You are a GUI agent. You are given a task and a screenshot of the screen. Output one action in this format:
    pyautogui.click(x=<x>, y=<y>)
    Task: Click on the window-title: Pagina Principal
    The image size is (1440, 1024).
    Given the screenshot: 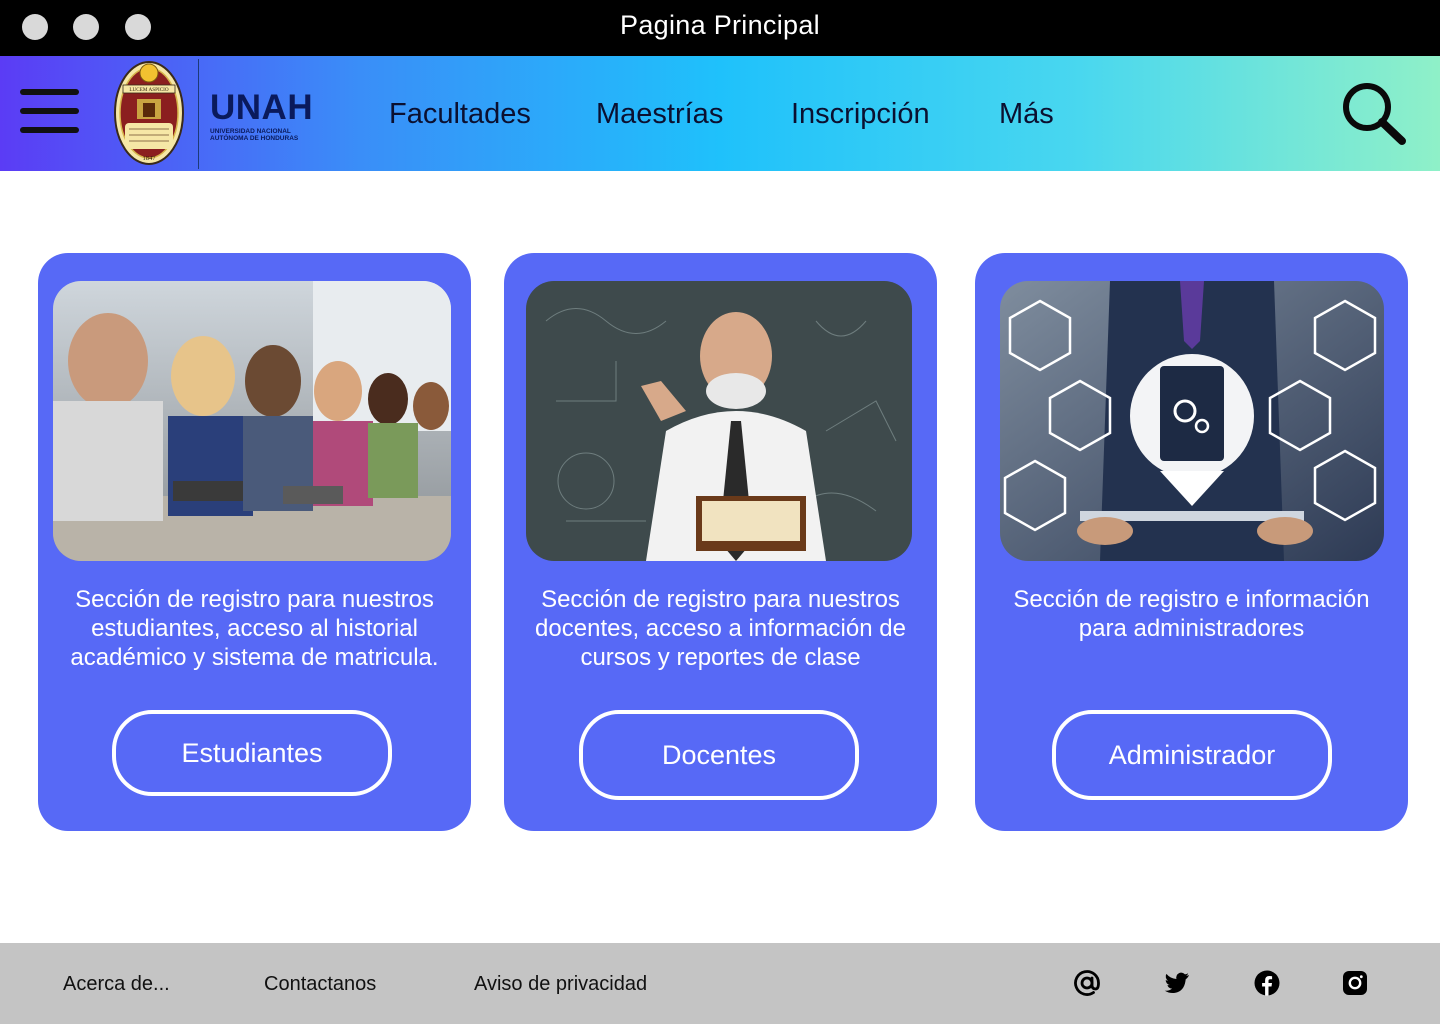 What is the action you would take?
    pyautogui.click(x=720, y=25)
    